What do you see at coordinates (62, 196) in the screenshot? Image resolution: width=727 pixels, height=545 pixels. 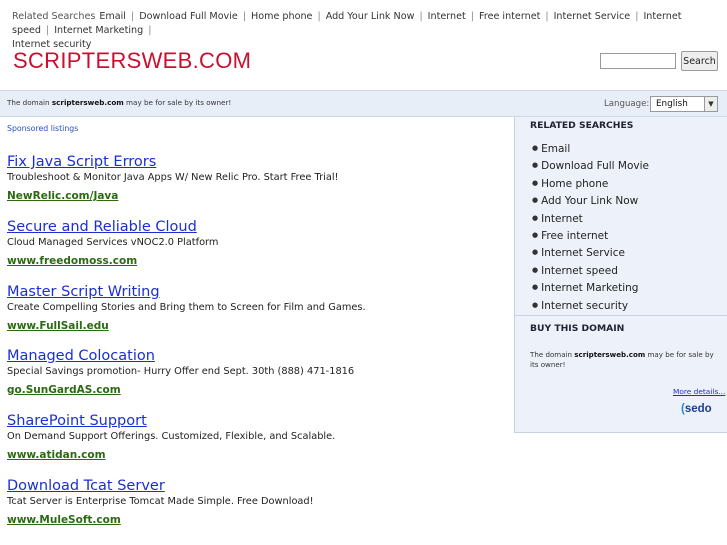 I see `listing-url: NewRelic.com/Java` at bounding box center [62, 196].